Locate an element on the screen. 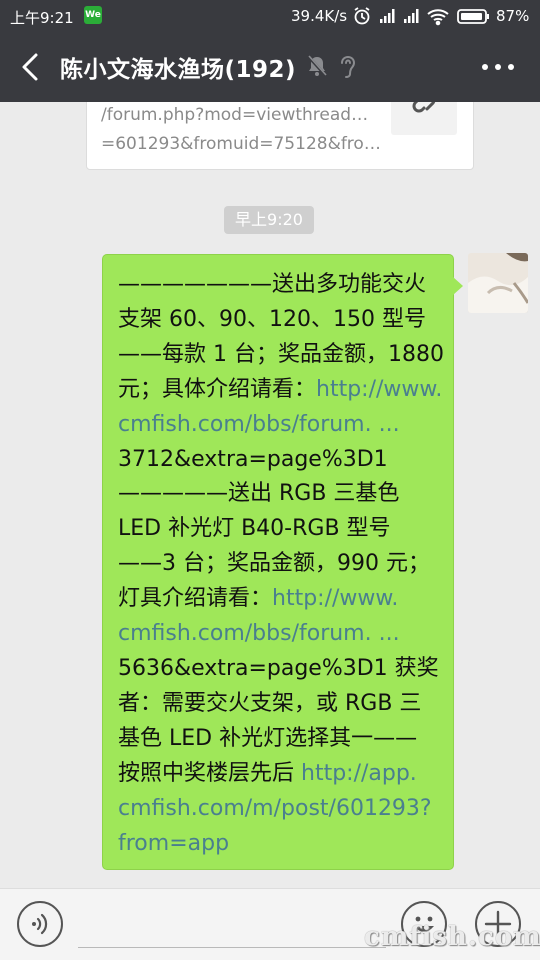  chat-title: 陈小文海水渔场(192) is located at coordinates (178, 70).